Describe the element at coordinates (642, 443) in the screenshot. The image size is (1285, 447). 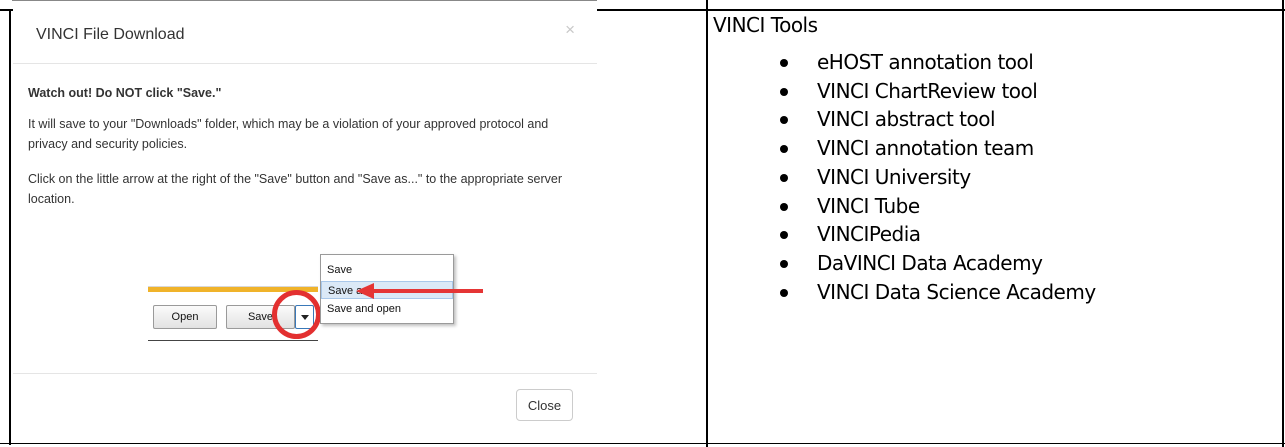
I see `table-bottom-border` at that location.